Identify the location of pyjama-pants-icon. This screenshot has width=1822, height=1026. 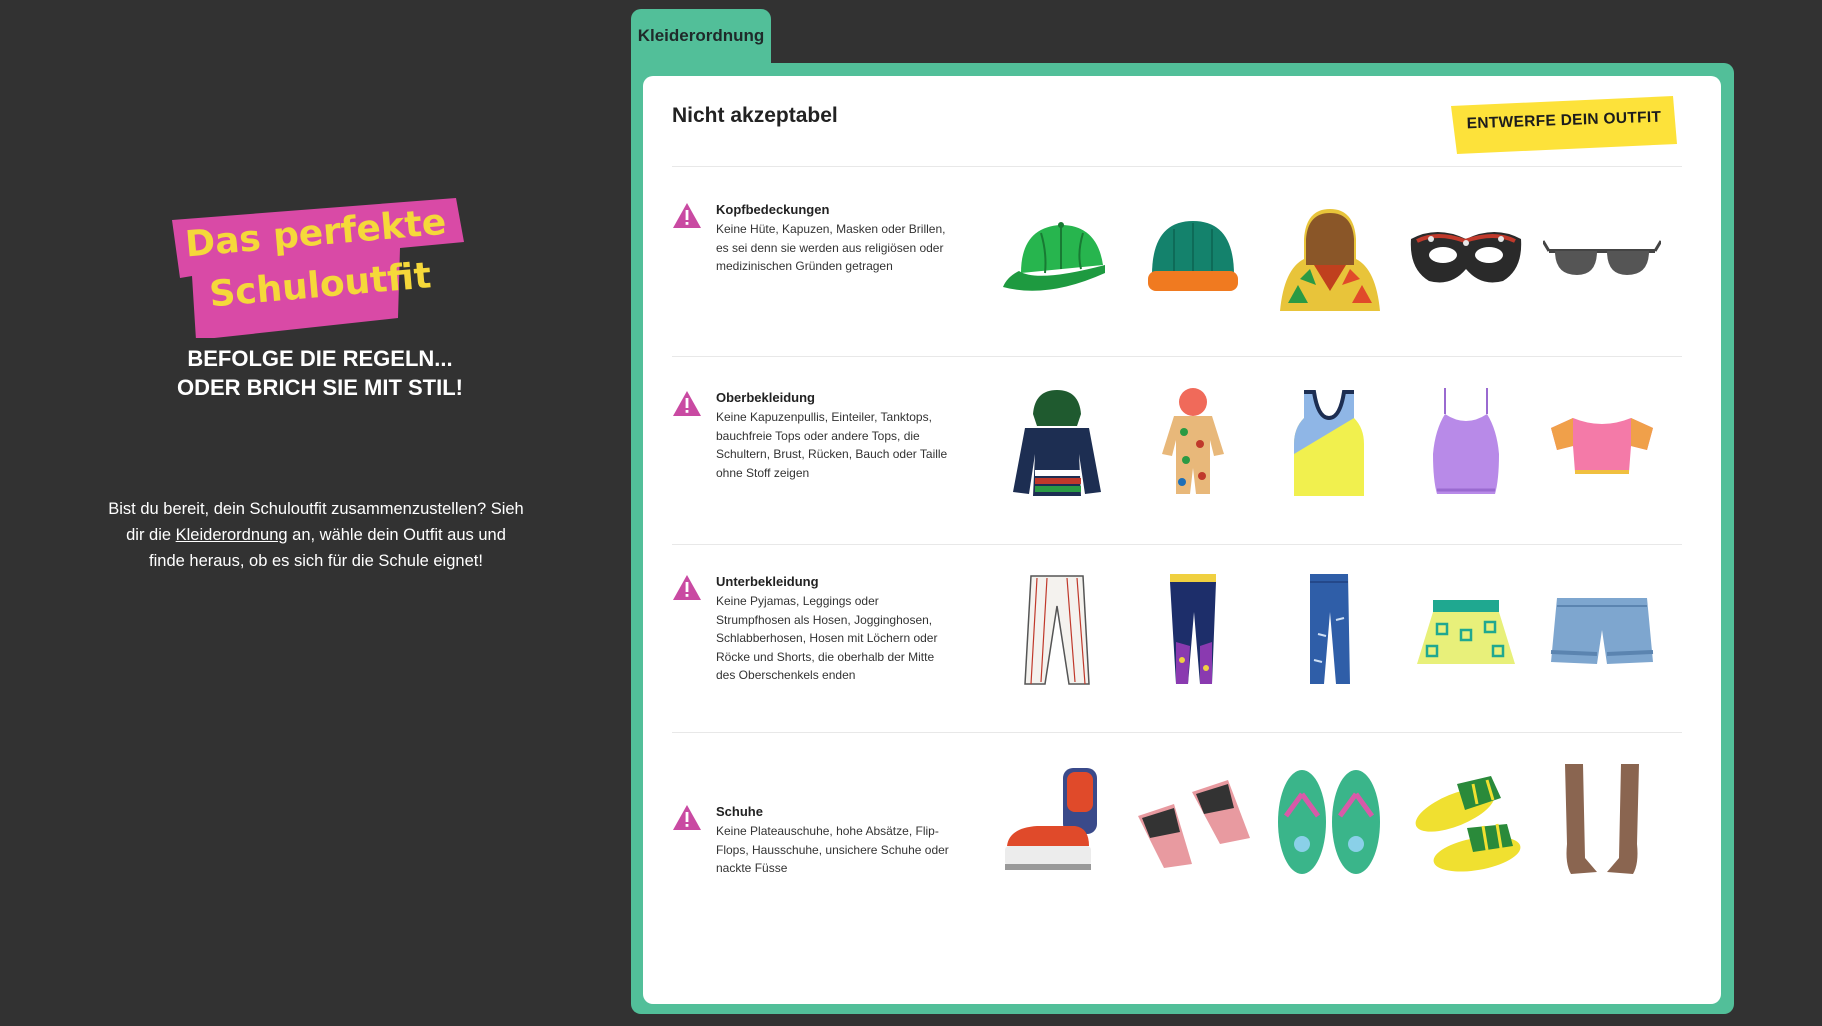
(1056, 631).